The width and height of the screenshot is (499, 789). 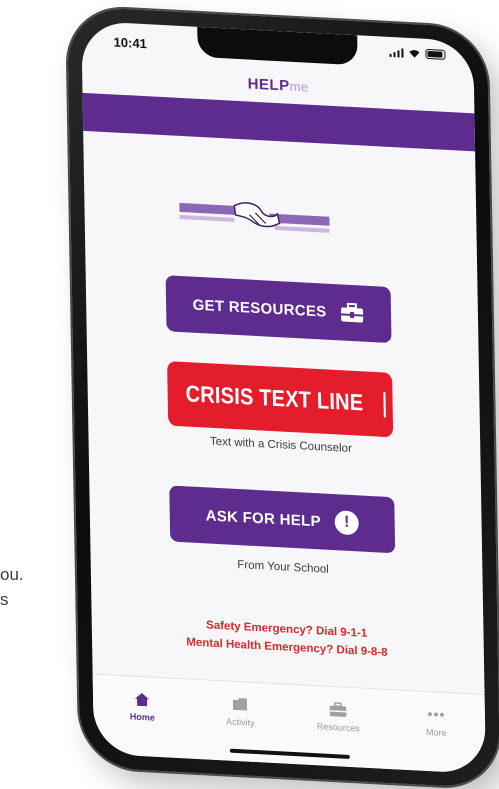 I want to click on crisis-text-line-label: CRISIS TEXT LINE, so click(x=274, y=398).